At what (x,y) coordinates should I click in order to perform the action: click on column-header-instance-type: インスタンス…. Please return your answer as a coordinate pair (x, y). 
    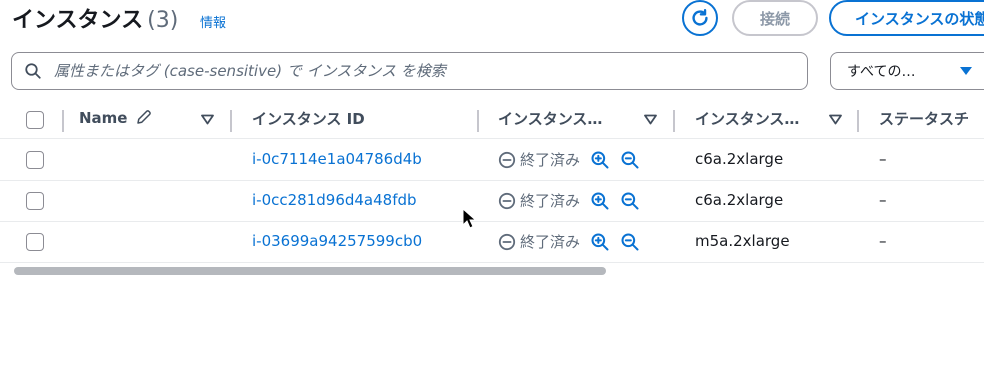
    Looking at the image, I should click on (747, 118).